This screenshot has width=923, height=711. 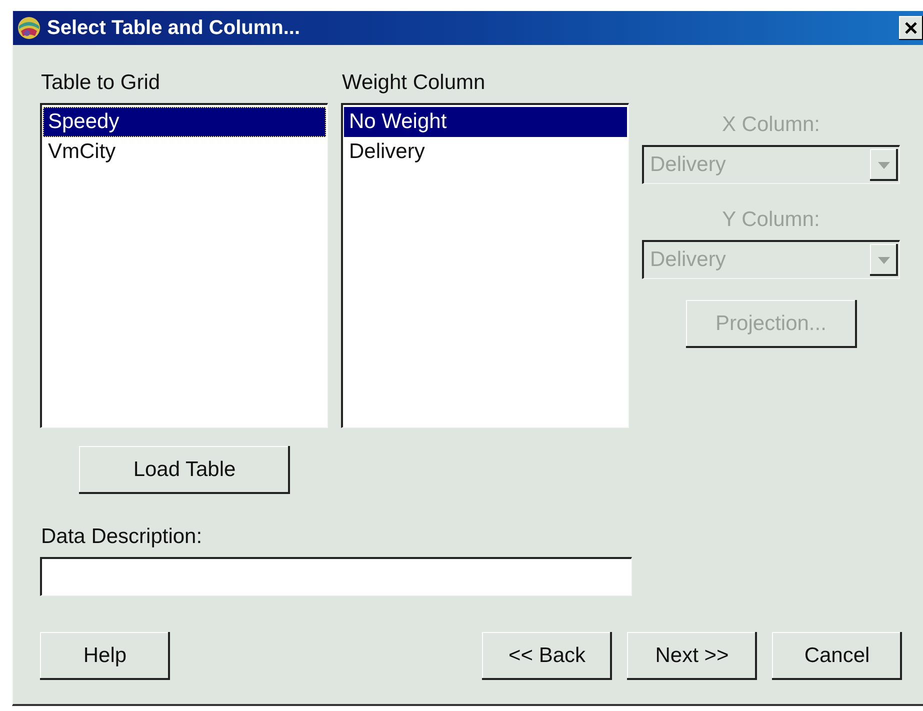 What do you see at coordinates (771, 125) in the screenshot?
I see `combo-label: X Column:` at bounding box center [771, 125].